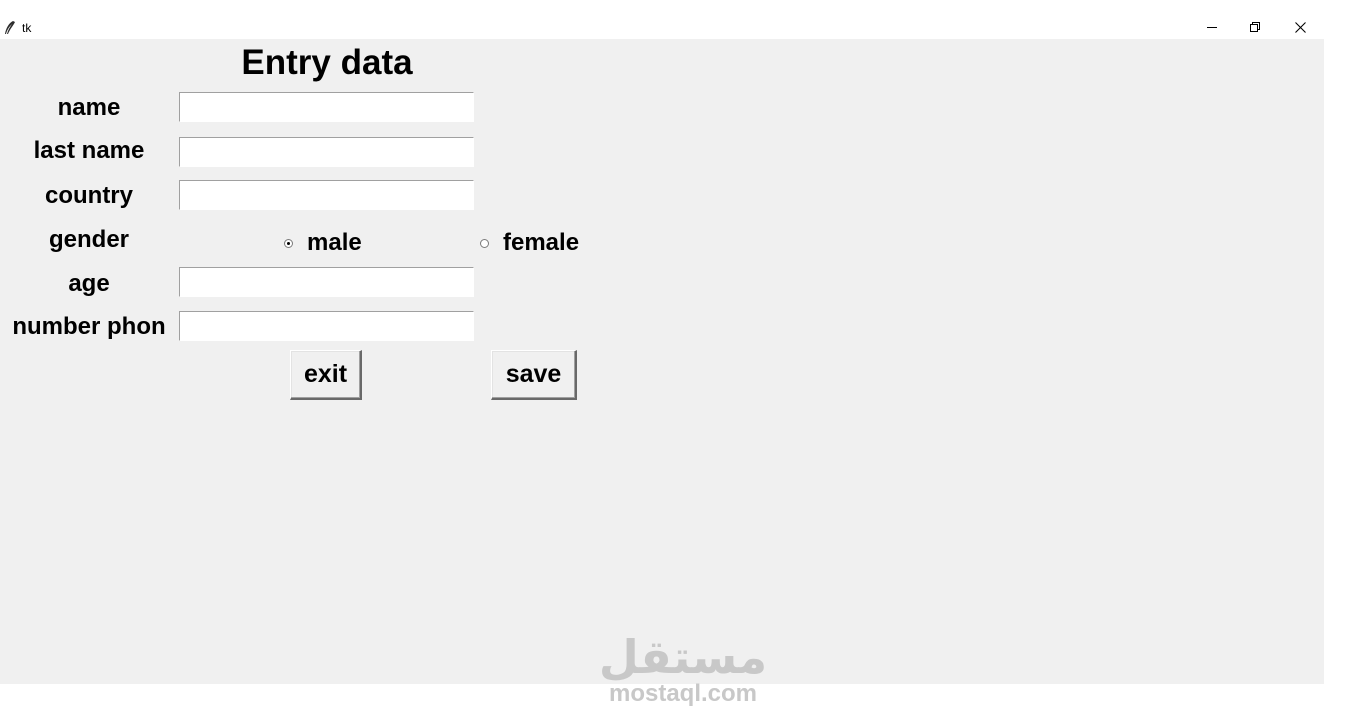 The width and height of the screenshot is (1366, 728). Describe the element at coordinates (326, 375) in the screenshot. I see `exit-button: exit` at that location.